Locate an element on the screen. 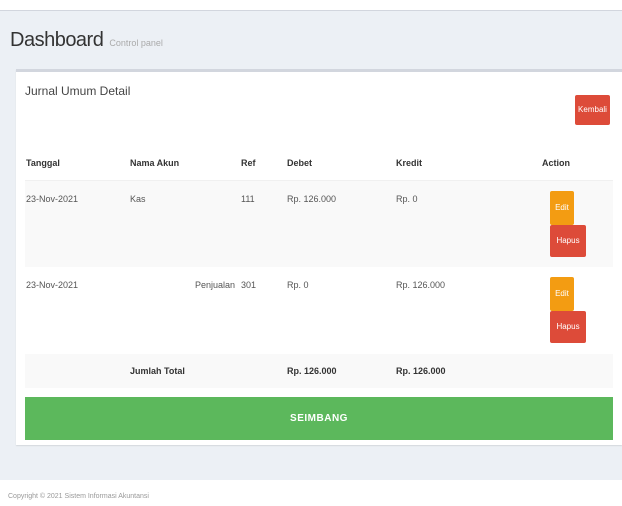  header-kredit: Kredit is located at coordinates (448, 164).